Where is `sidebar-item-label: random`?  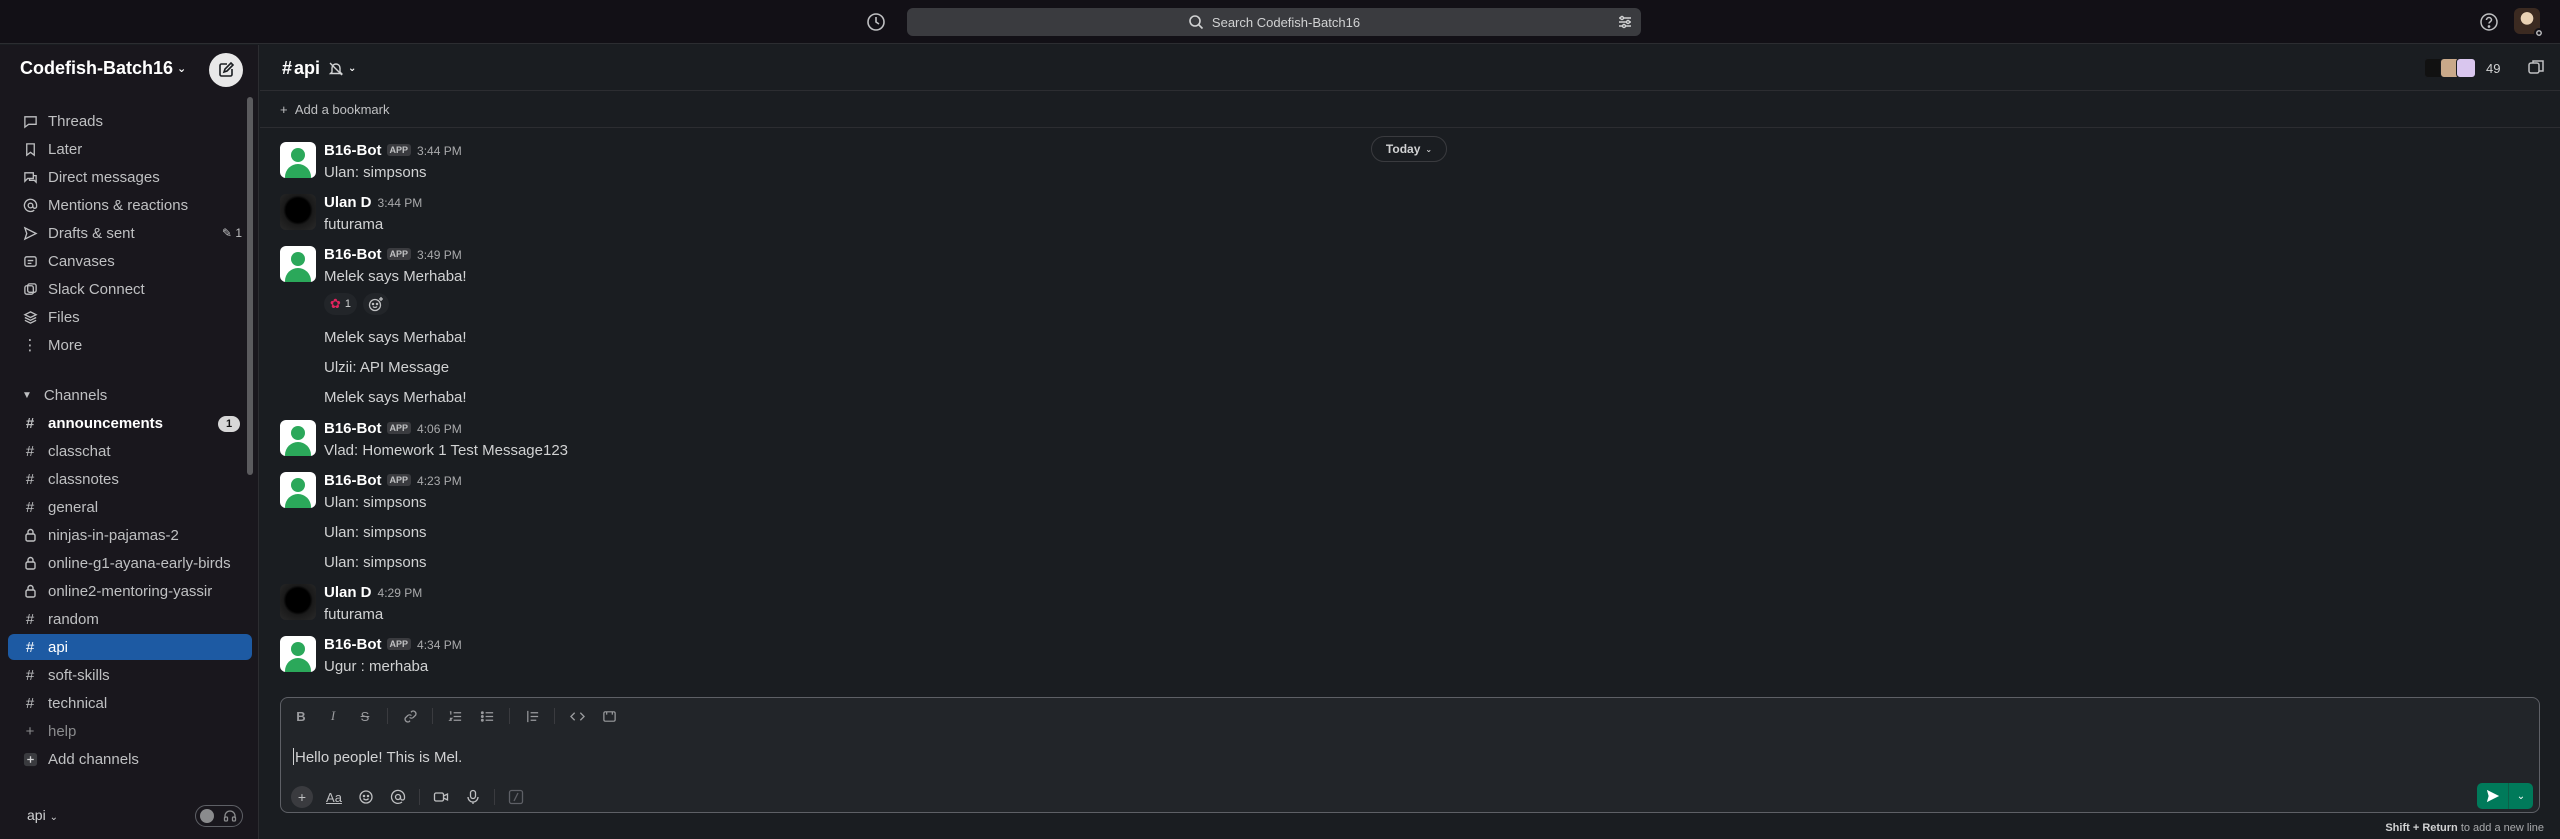 sidebar-item-label: random is located at coordinates (73, 619).